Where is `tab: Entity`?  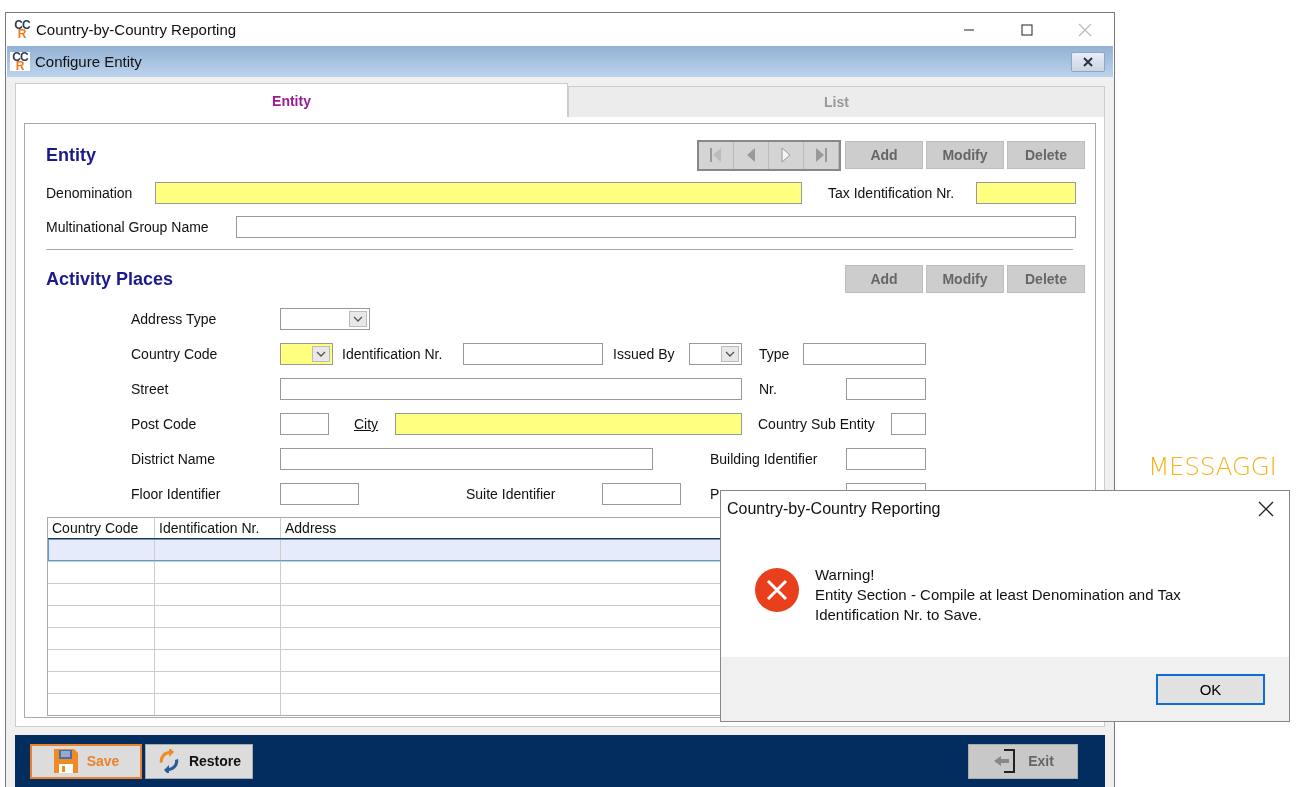 tab: Entity is located at coordinates (291, 100).